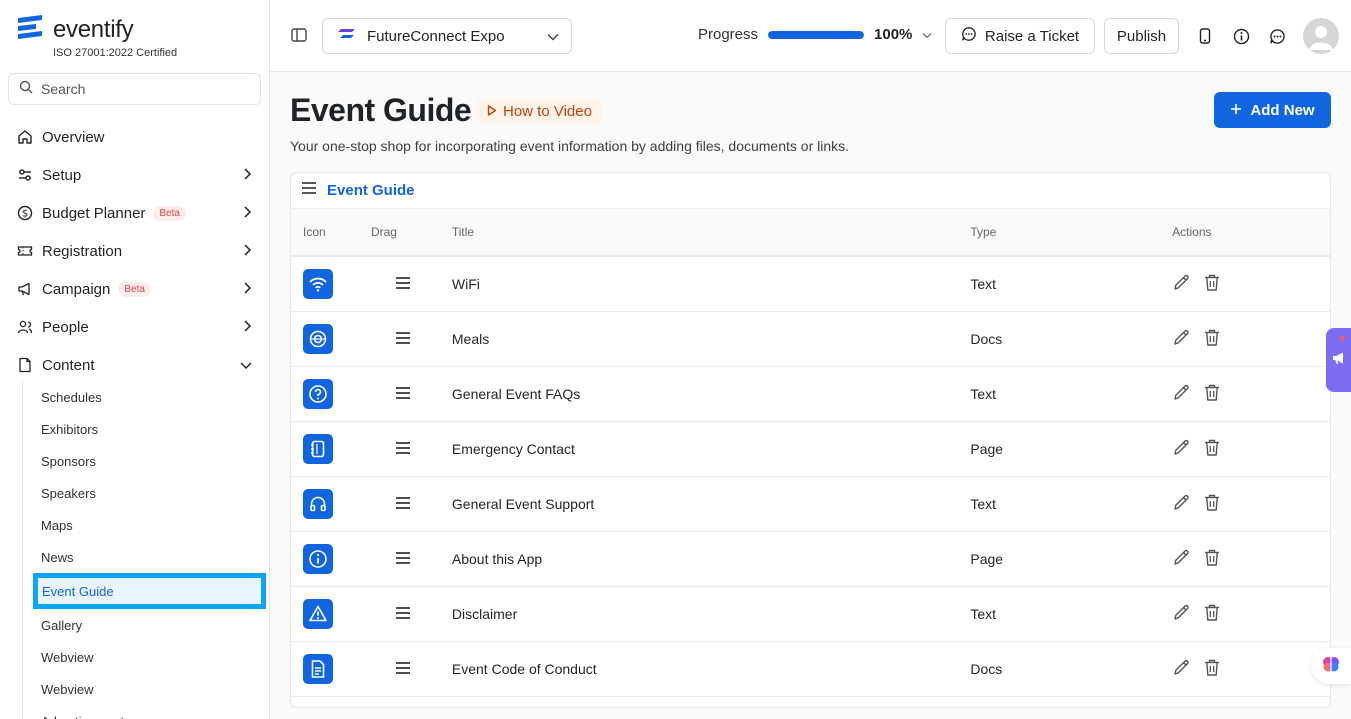 Image resolution: width=1351 pixels, height=719 pixels. Describe the element at coordinates (1282, 110) in the screenshot. I see `add-new-label: Add New` at that location.